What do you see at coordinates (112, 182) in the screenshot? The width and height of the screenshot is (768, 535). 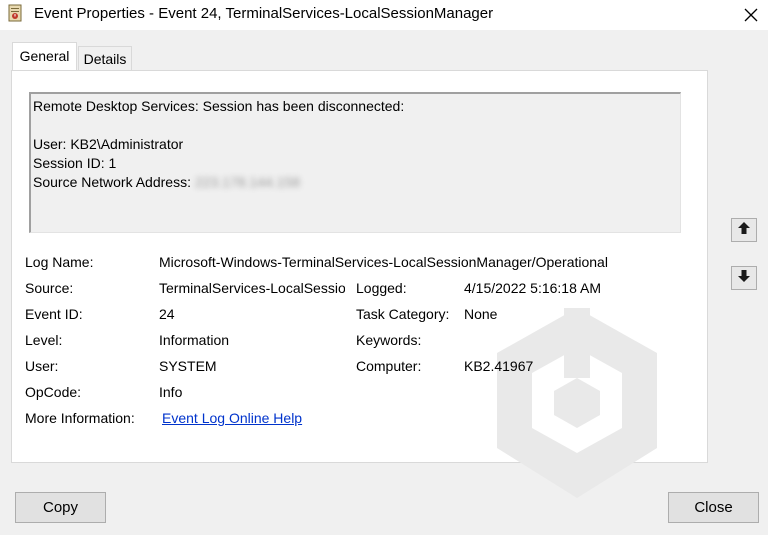 I see `source-address-label: Source Network Address:` at bounding box center [112, 182].